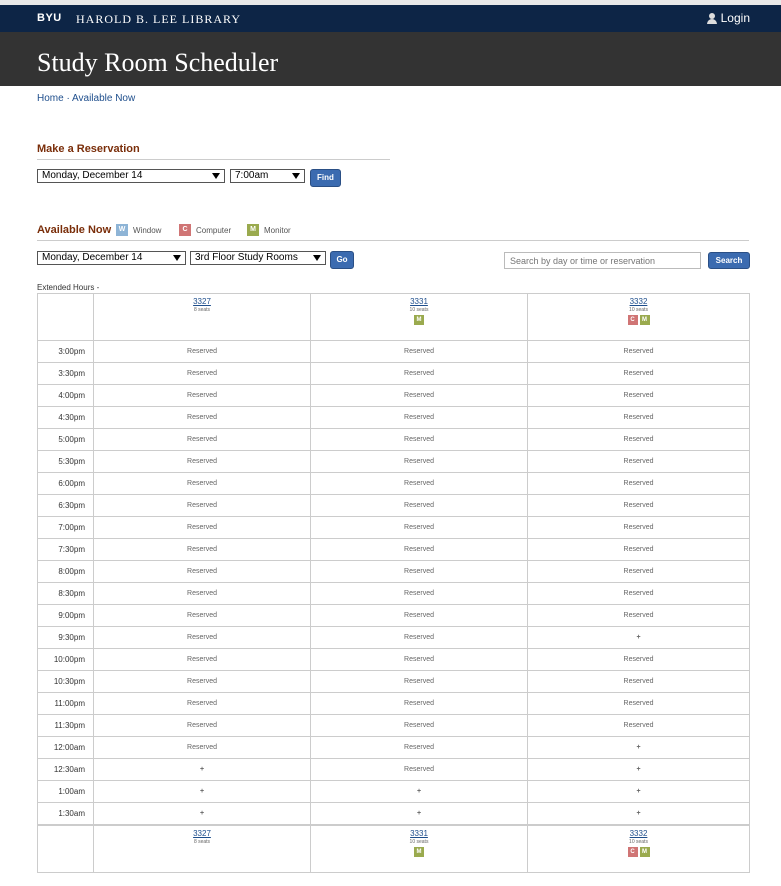 This screenshot has height=886, width=781. What do you see at coordinates (202, 842) in the screenshot?
I see `room-seats: 8 seats` at bounding box center [202, 842].